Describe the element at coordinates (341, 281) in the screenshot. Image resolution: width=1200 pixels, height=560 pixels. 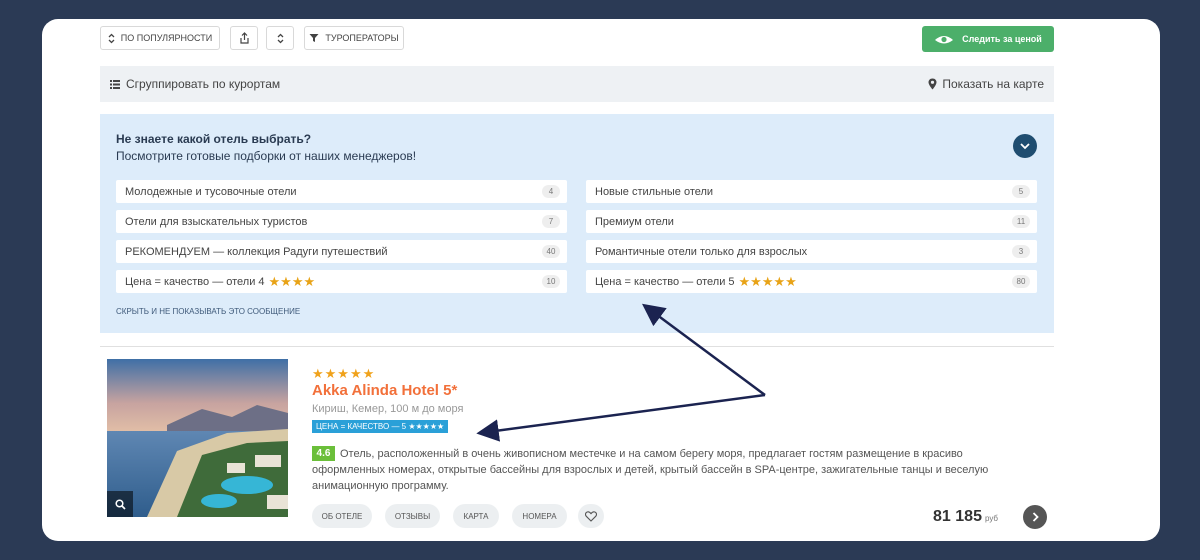
I see `collection-item: Цена = качество — отели 4 ★★★★ 10` at that location.